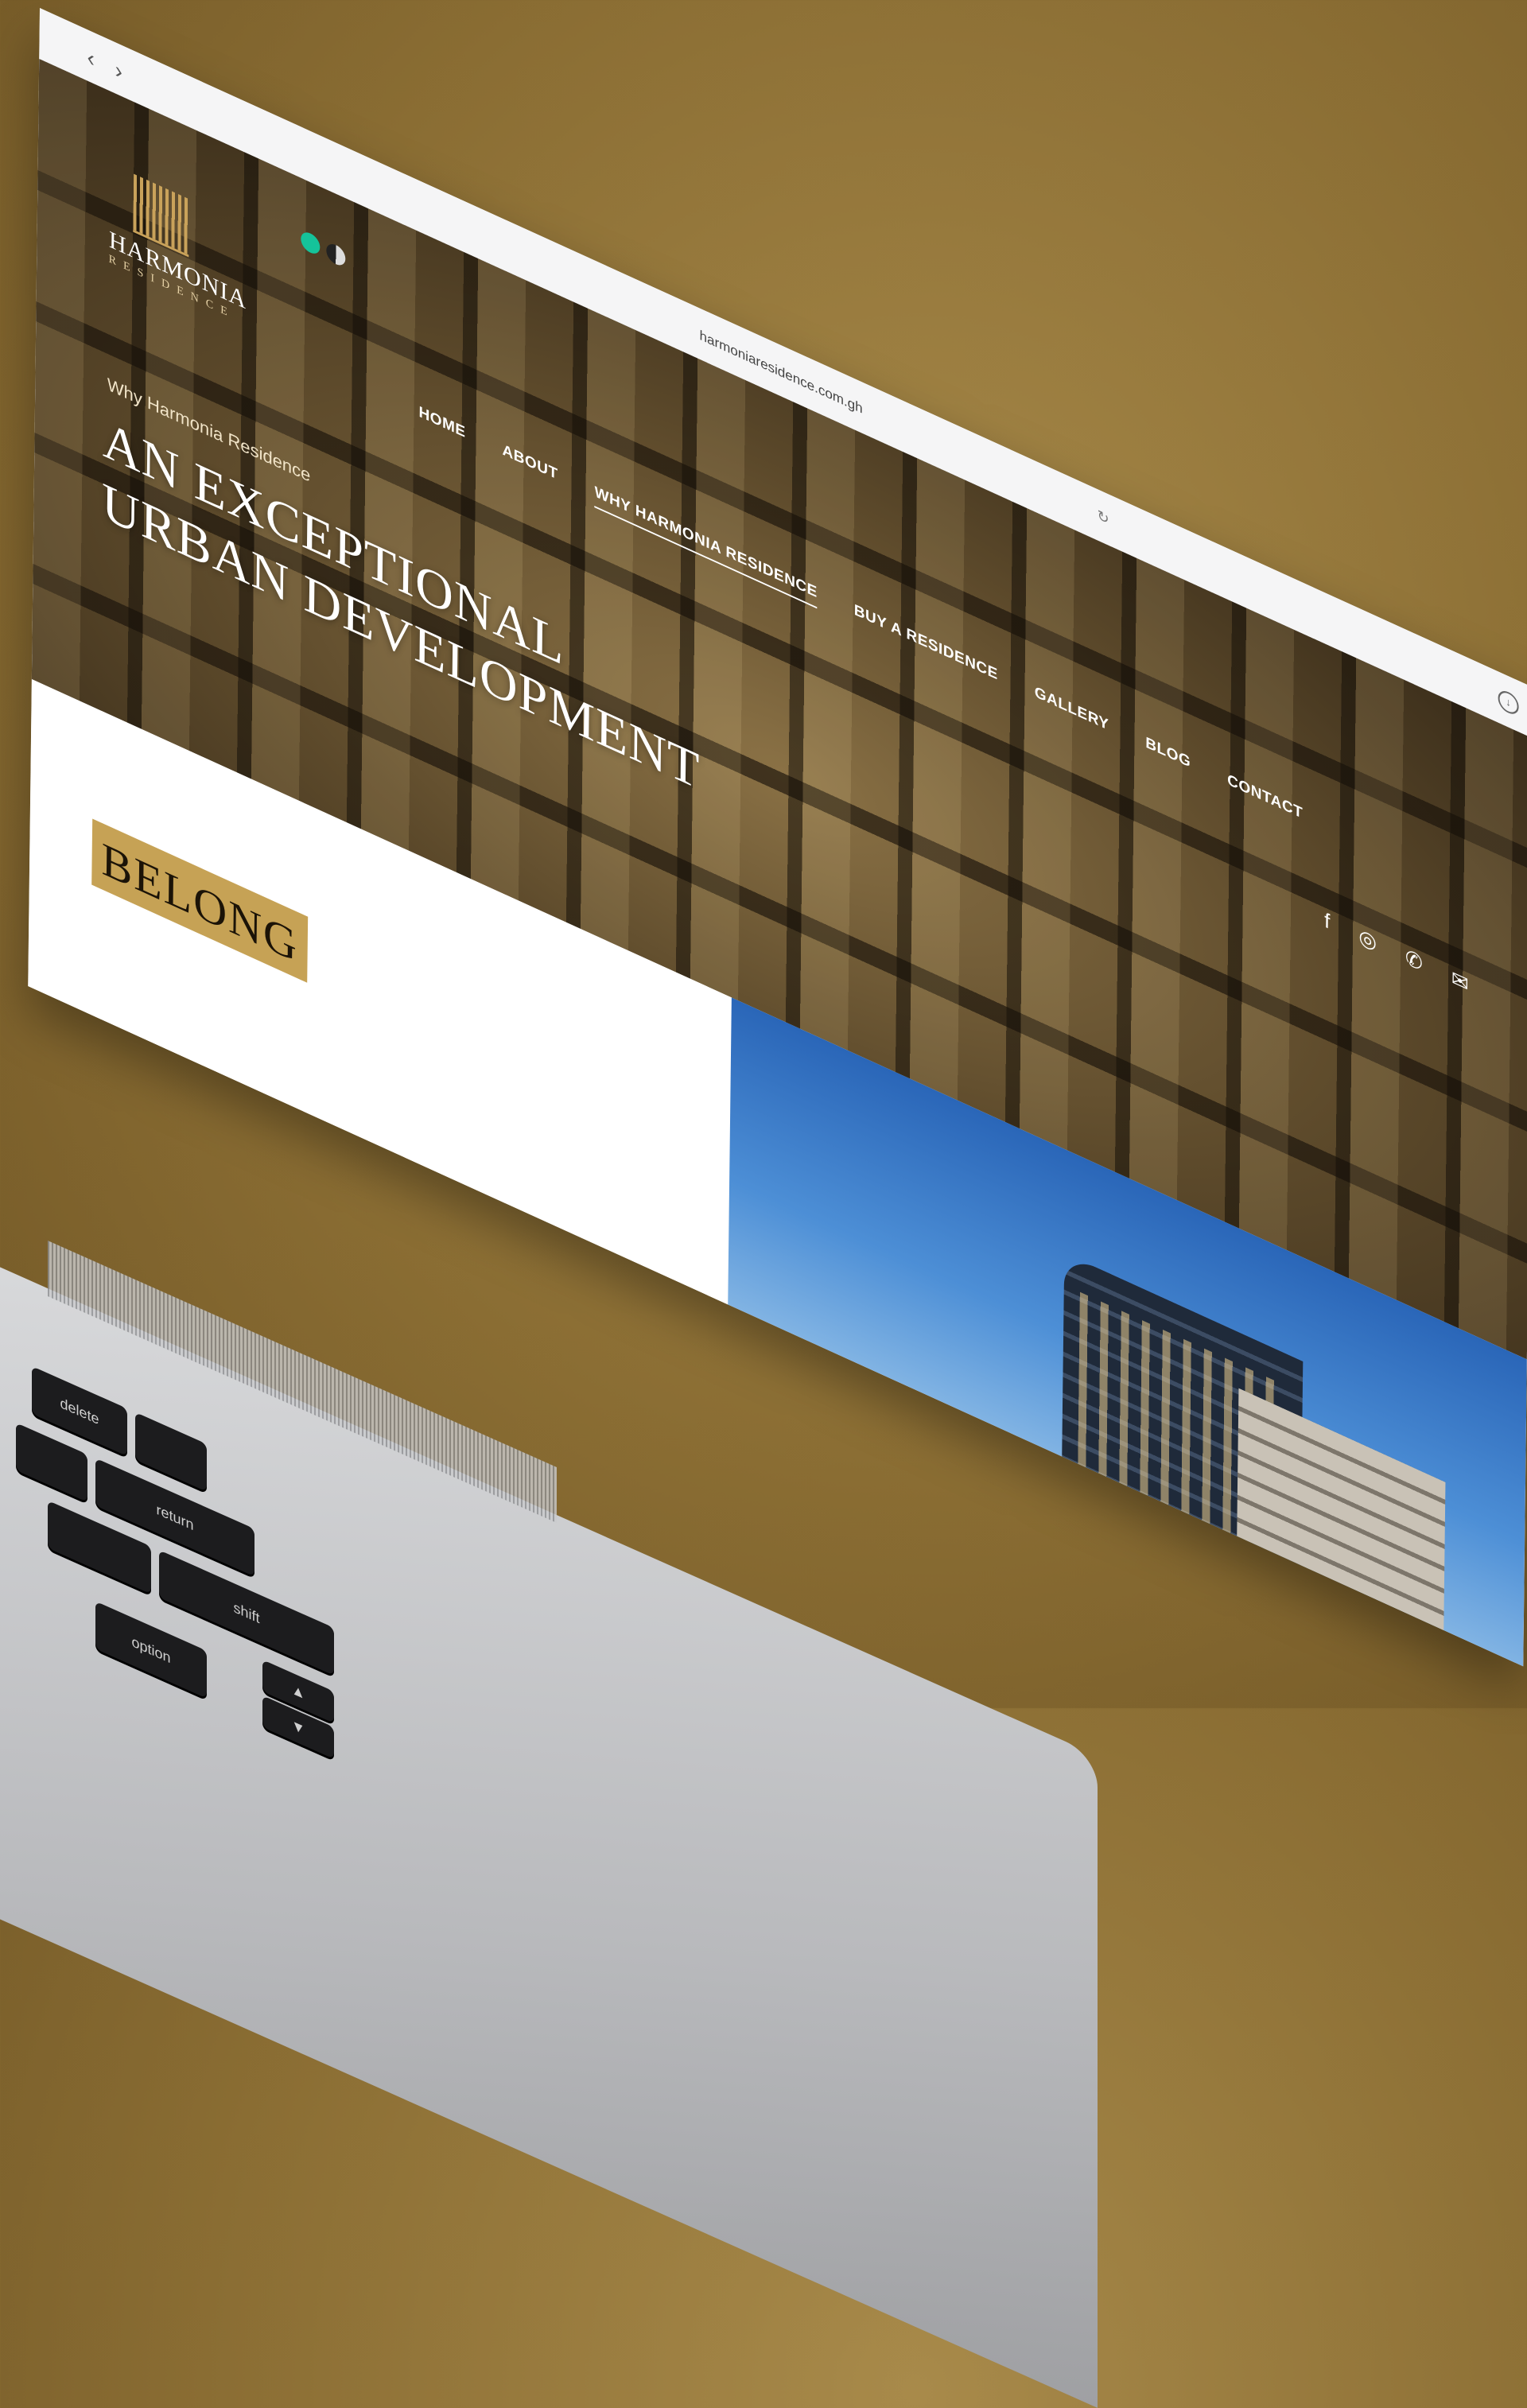 This screenshot has width=1527, height=2408. What do you see at coordinates (200, 900) in the screenshot?
I see `belong-label: BELONG` at bounding box center [200, 900].